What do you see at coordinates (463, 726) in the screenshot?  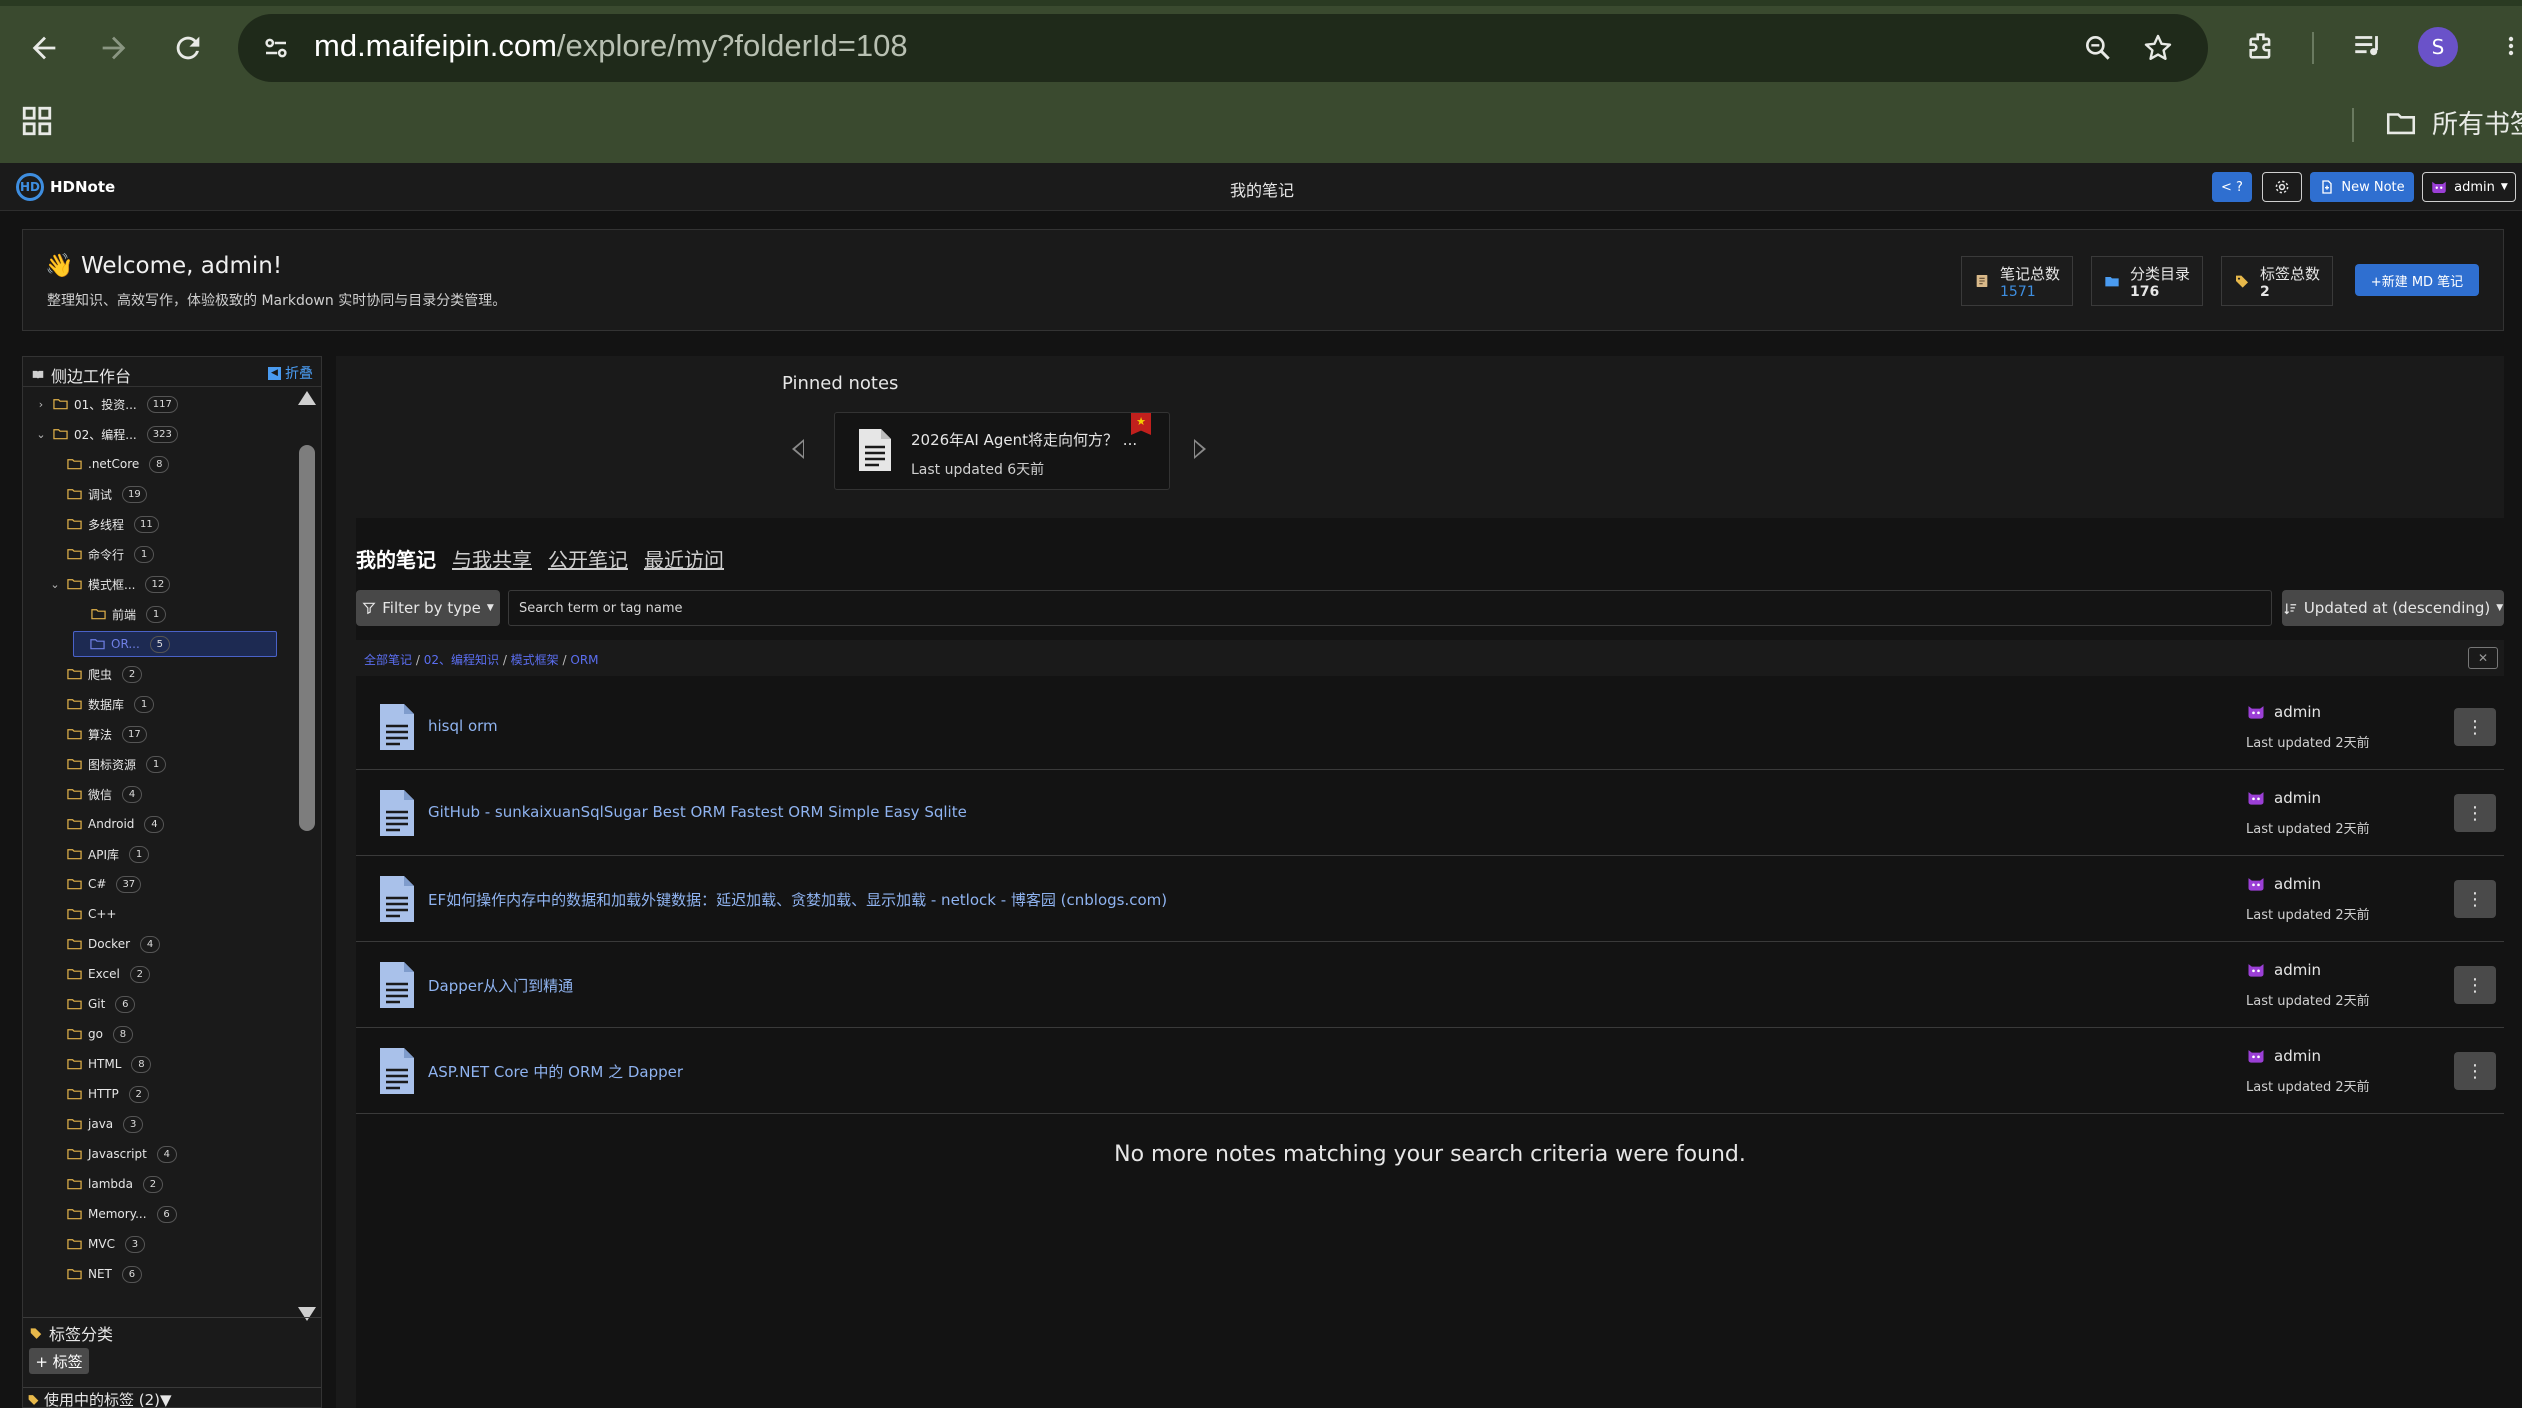 I see `note-title-link: hisql orm` at bounding box center [463, 726].